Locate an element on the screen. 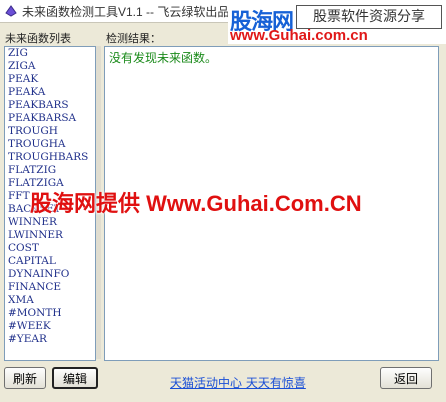 The image size is (446, 402). function-list-label: 未来函数列表 is located at coordinates (38, 38).